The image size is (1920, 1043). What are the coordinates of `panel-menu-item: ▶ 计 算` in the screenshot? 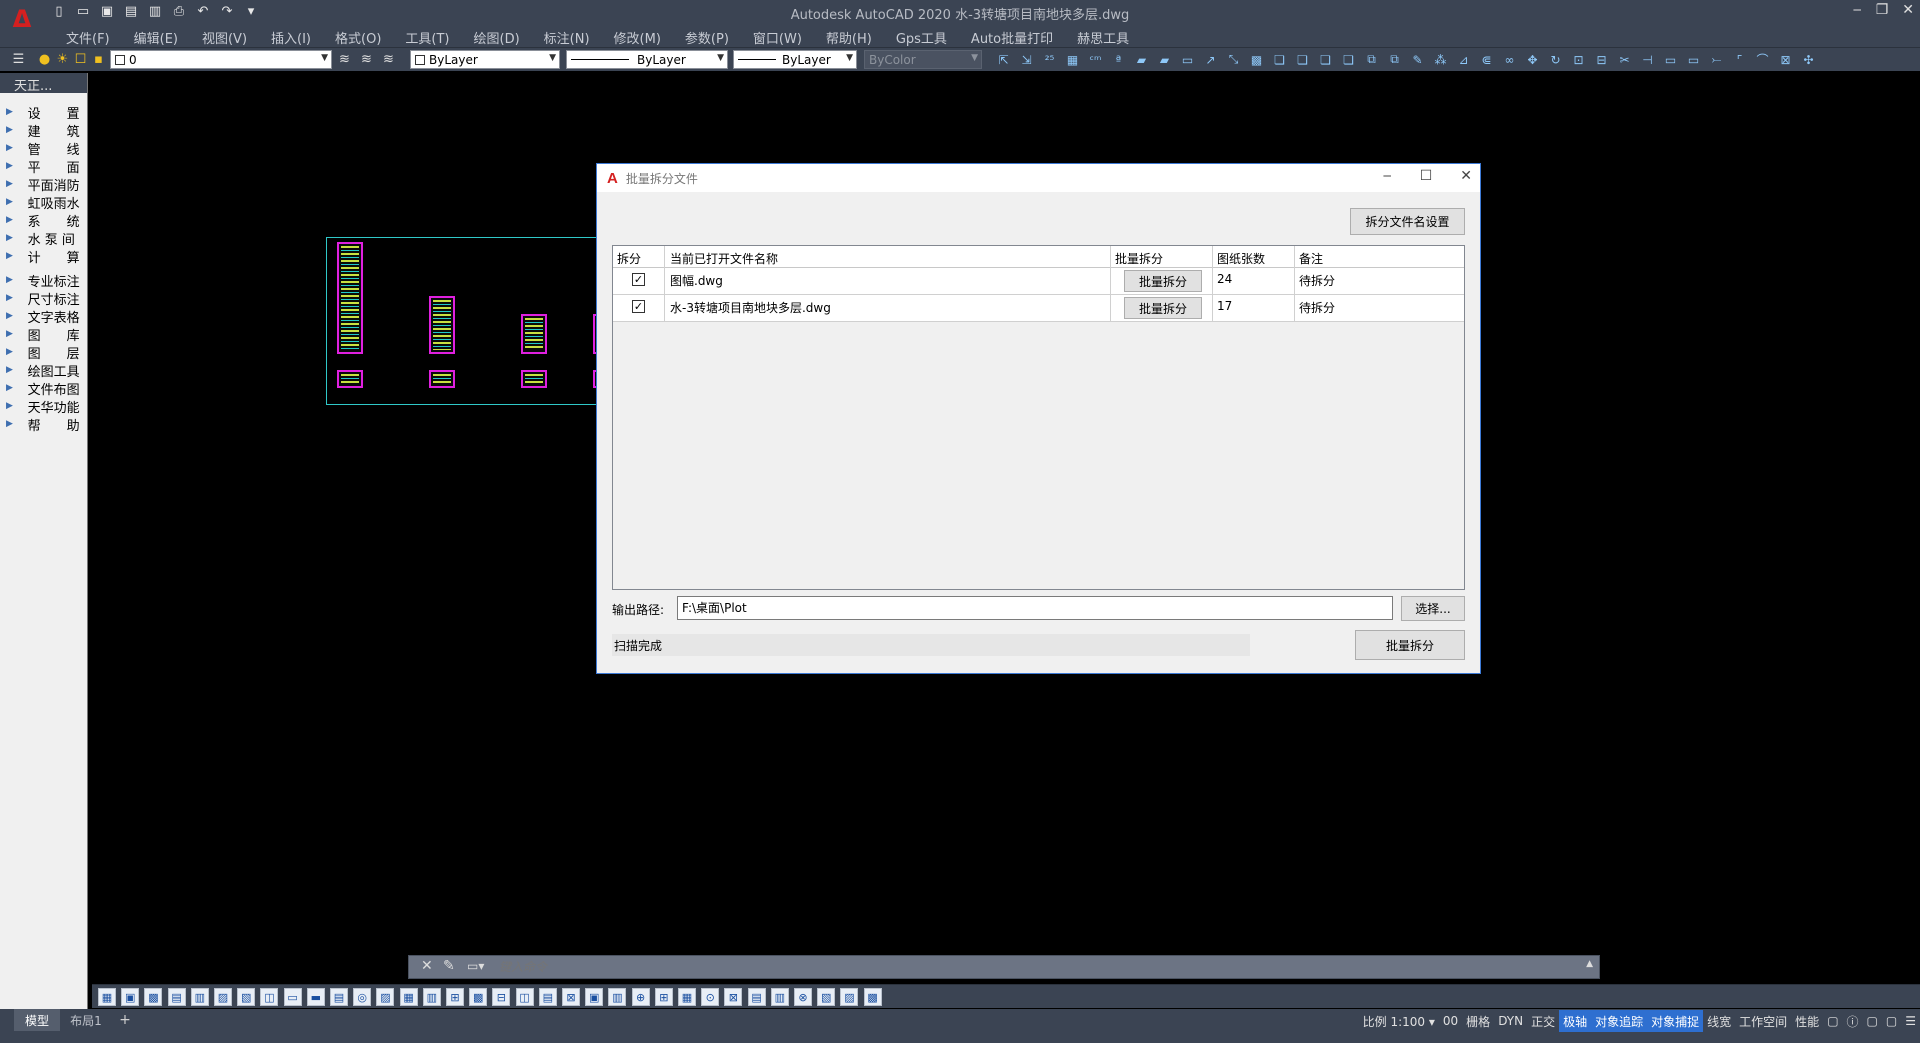 It's located at (43, 256).